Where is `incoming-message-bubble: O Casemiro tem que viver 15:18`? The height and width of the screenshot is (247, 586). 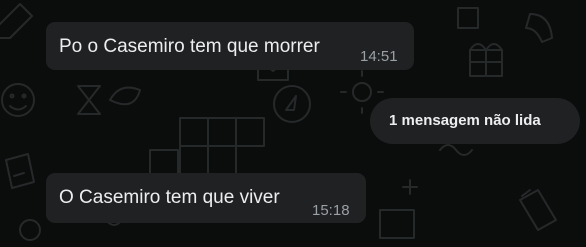
incoming-message-bubble: O Casemiro tem que viver 15:18 is located at coordinates (206, 198).